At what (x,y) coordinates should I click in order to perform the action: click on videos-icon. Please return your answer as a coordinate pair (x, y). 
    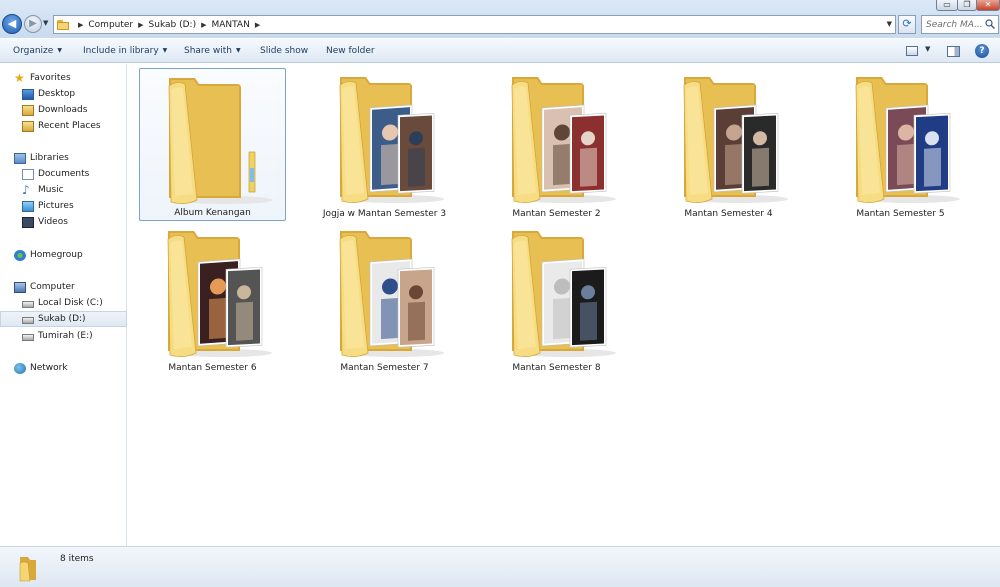
    Looking at the image, I should click on (28, 222).